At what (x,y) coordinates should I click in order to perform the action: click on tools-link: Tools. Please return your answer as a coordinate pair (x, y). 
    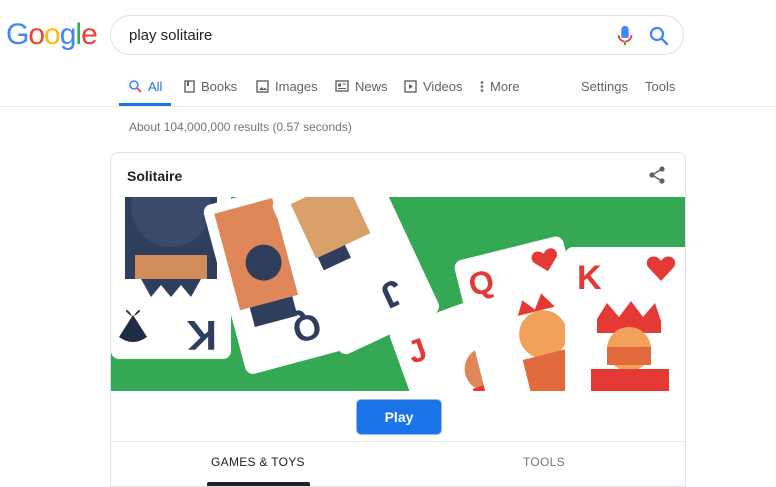
    Looking at the image, I should click on (660, 93).